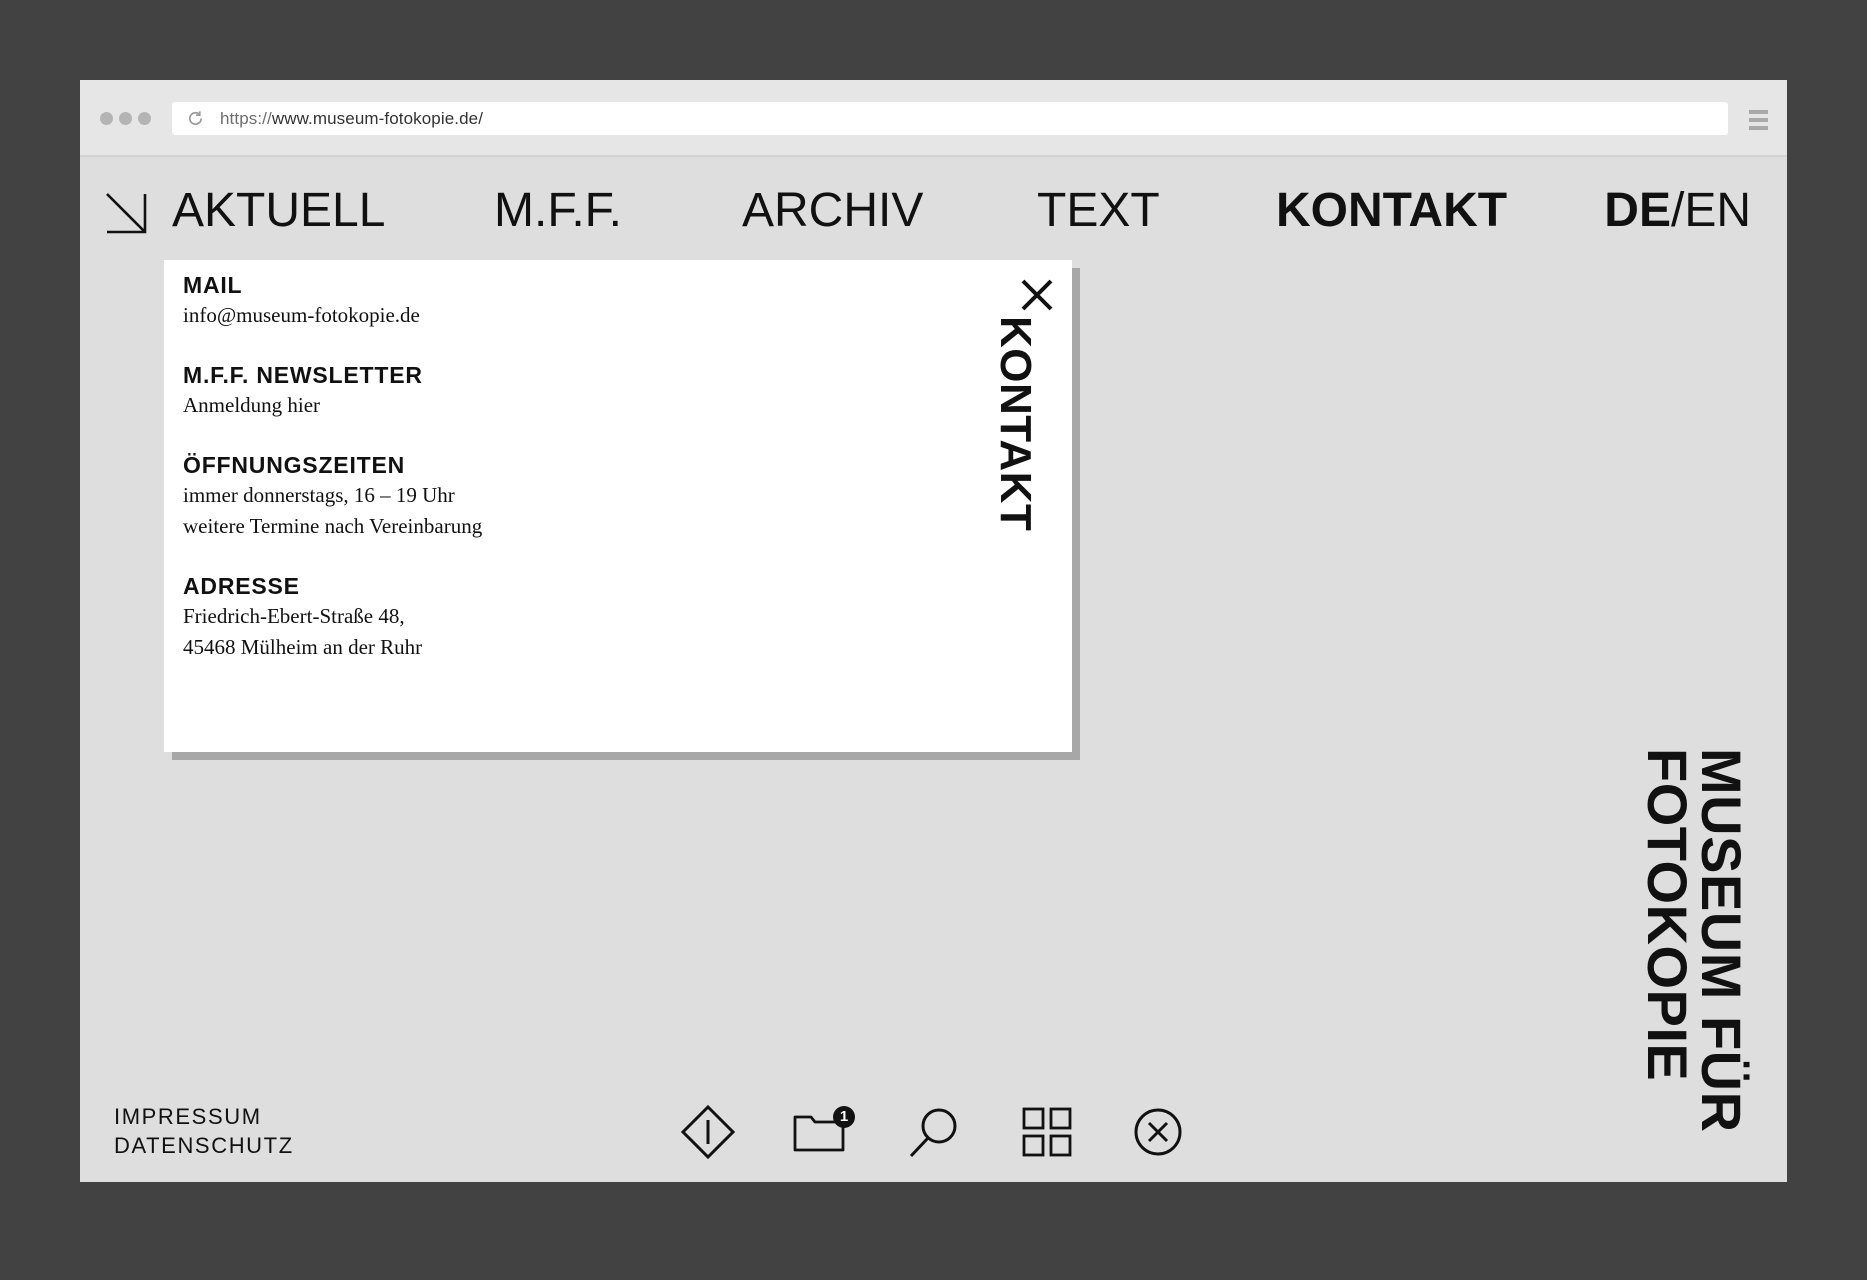  Describe the element at coordinates (1717, 210) in the screenshot. I see `lang-en: EN` at that location.